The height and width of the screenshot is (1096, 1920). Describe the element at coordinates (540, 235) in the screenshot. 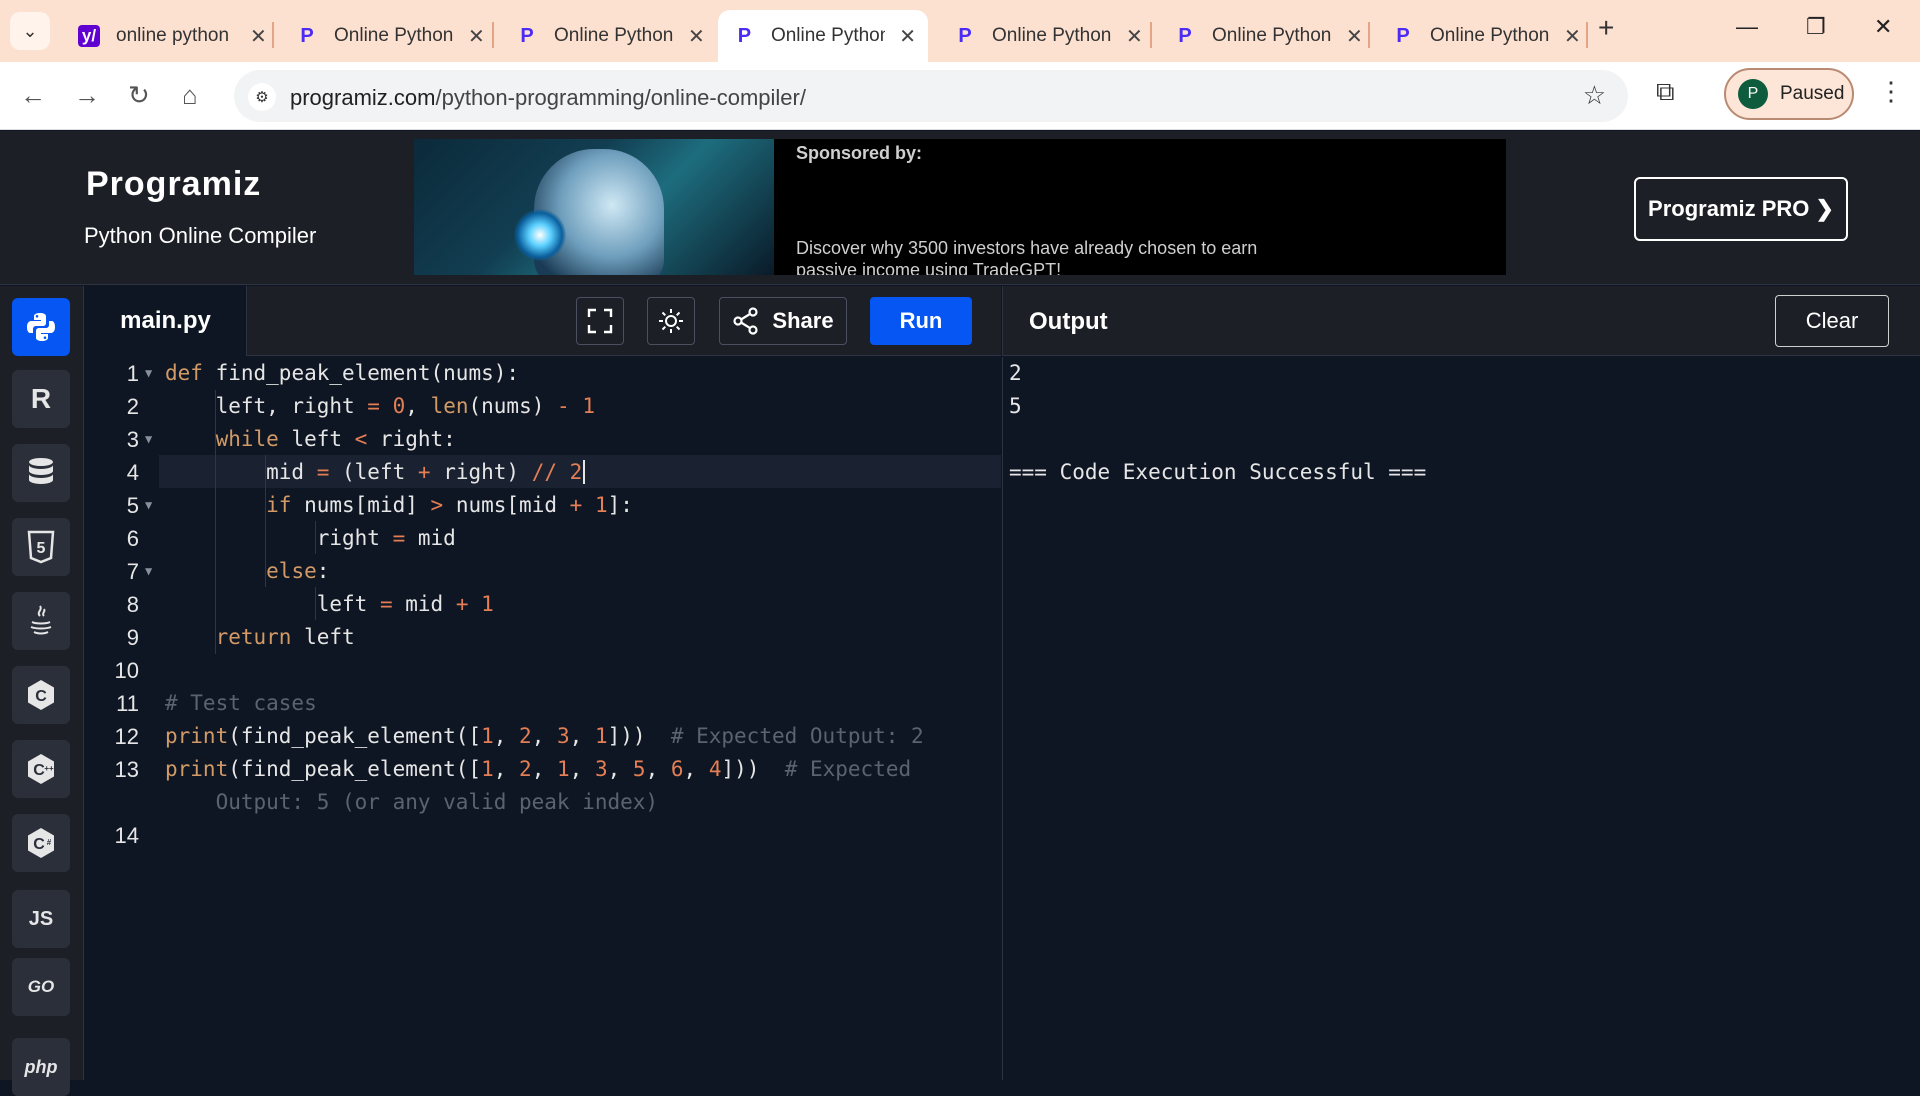

I see `robot-eye-graphic` at that location.